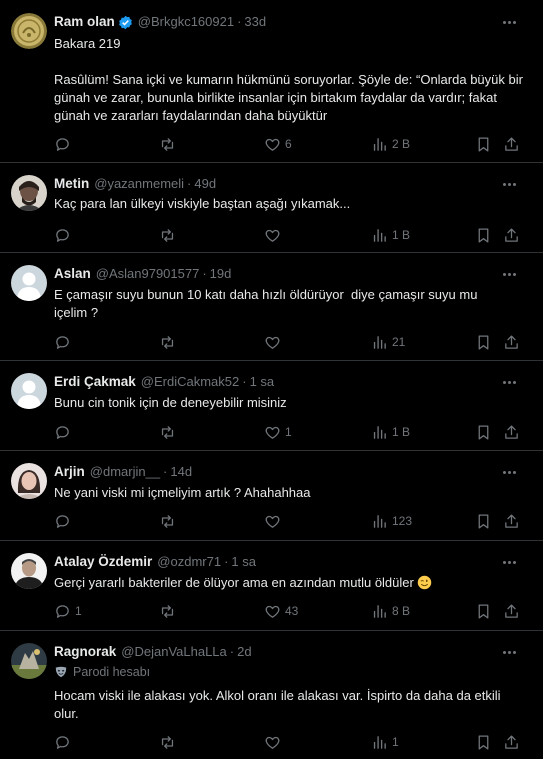 This screenshot has height=759, width=543. I want to click on profile-photo, so click(29, 193).